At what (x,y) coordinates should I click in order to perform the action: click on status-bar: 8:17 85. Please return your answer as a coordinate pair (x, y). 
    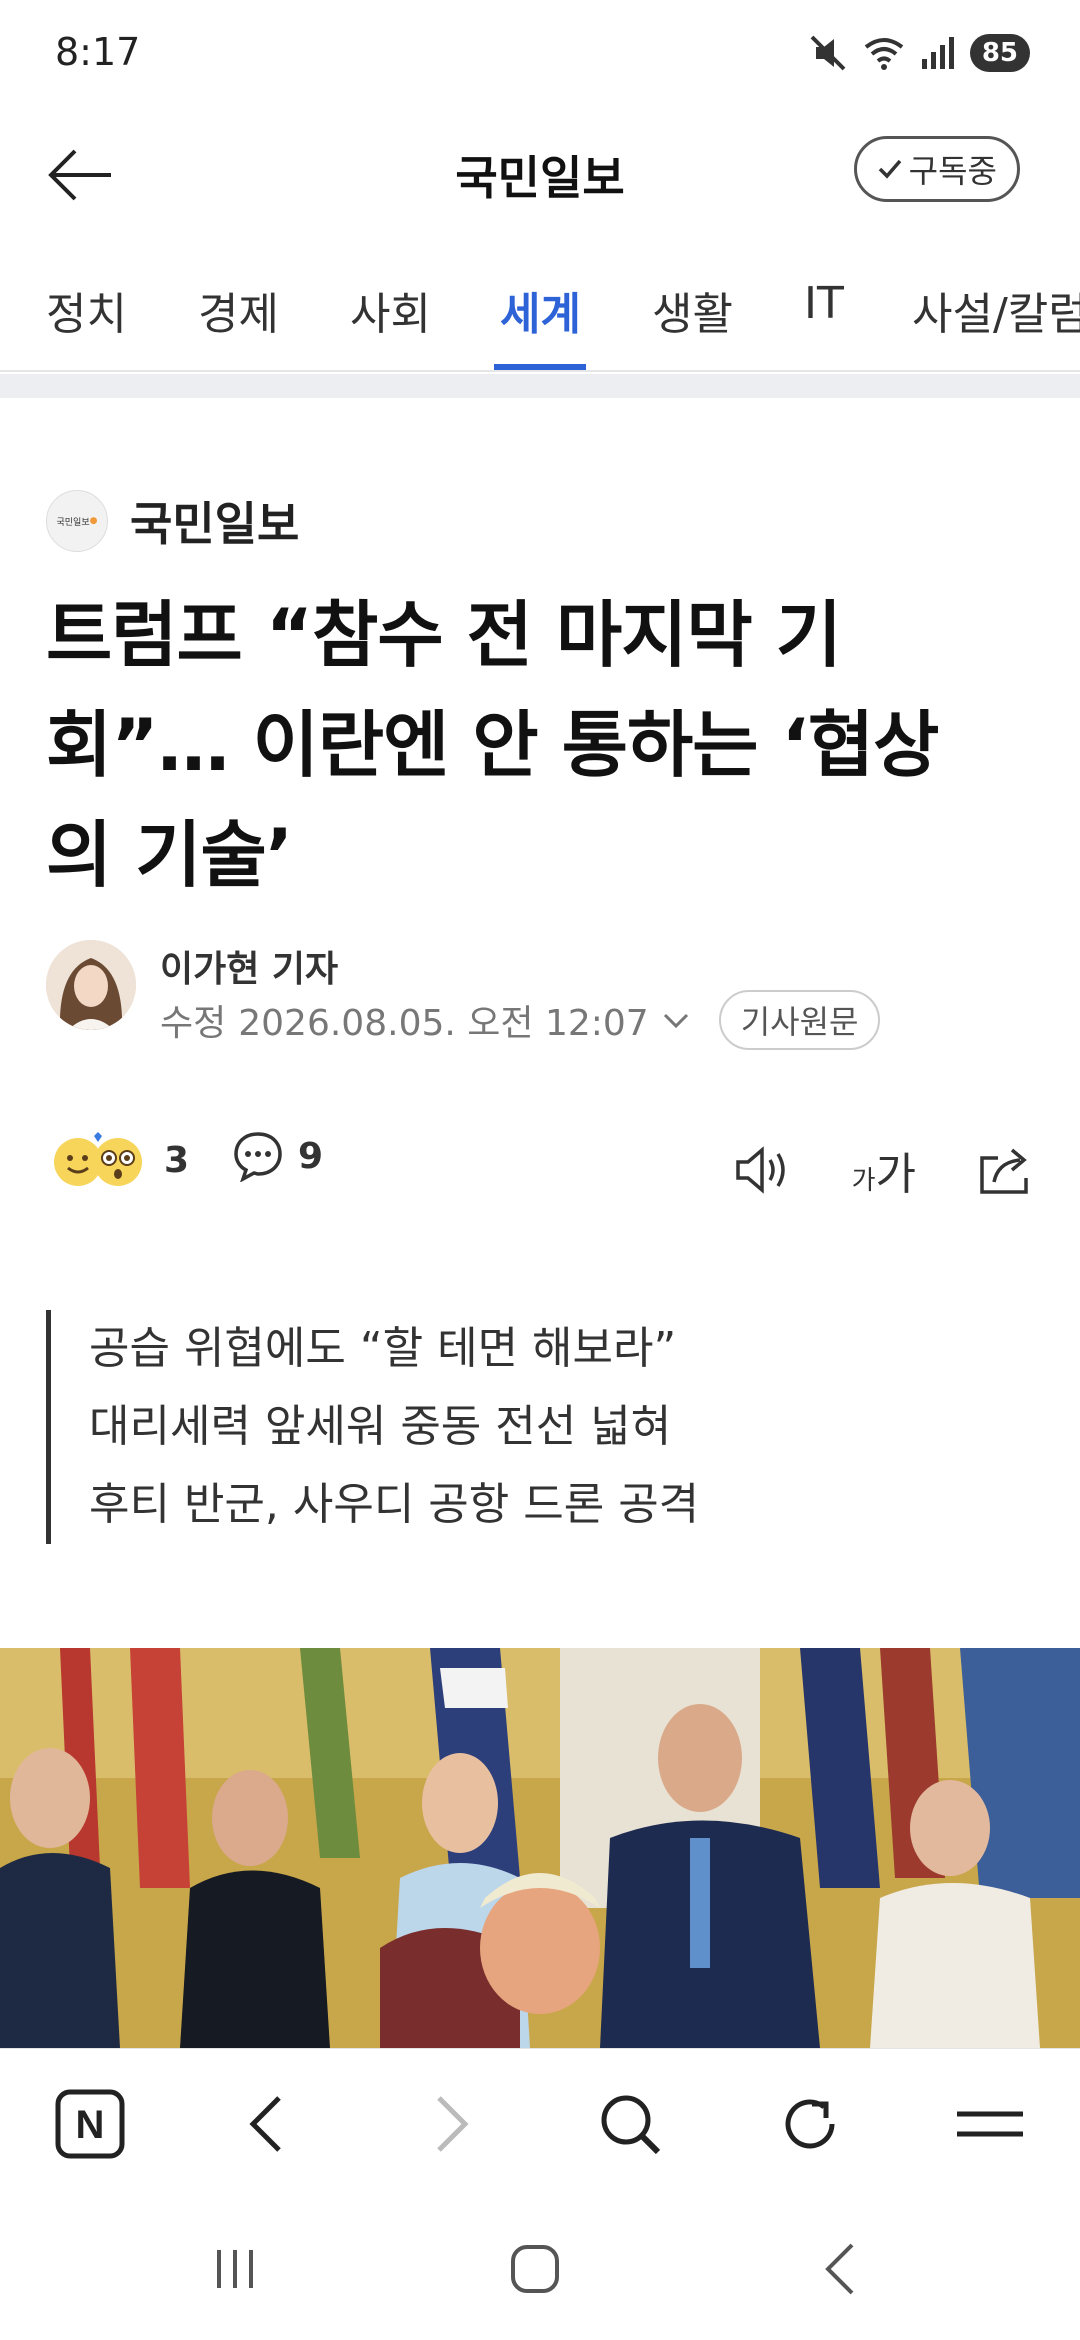
    Looking at the image, I should click on (540, 55).